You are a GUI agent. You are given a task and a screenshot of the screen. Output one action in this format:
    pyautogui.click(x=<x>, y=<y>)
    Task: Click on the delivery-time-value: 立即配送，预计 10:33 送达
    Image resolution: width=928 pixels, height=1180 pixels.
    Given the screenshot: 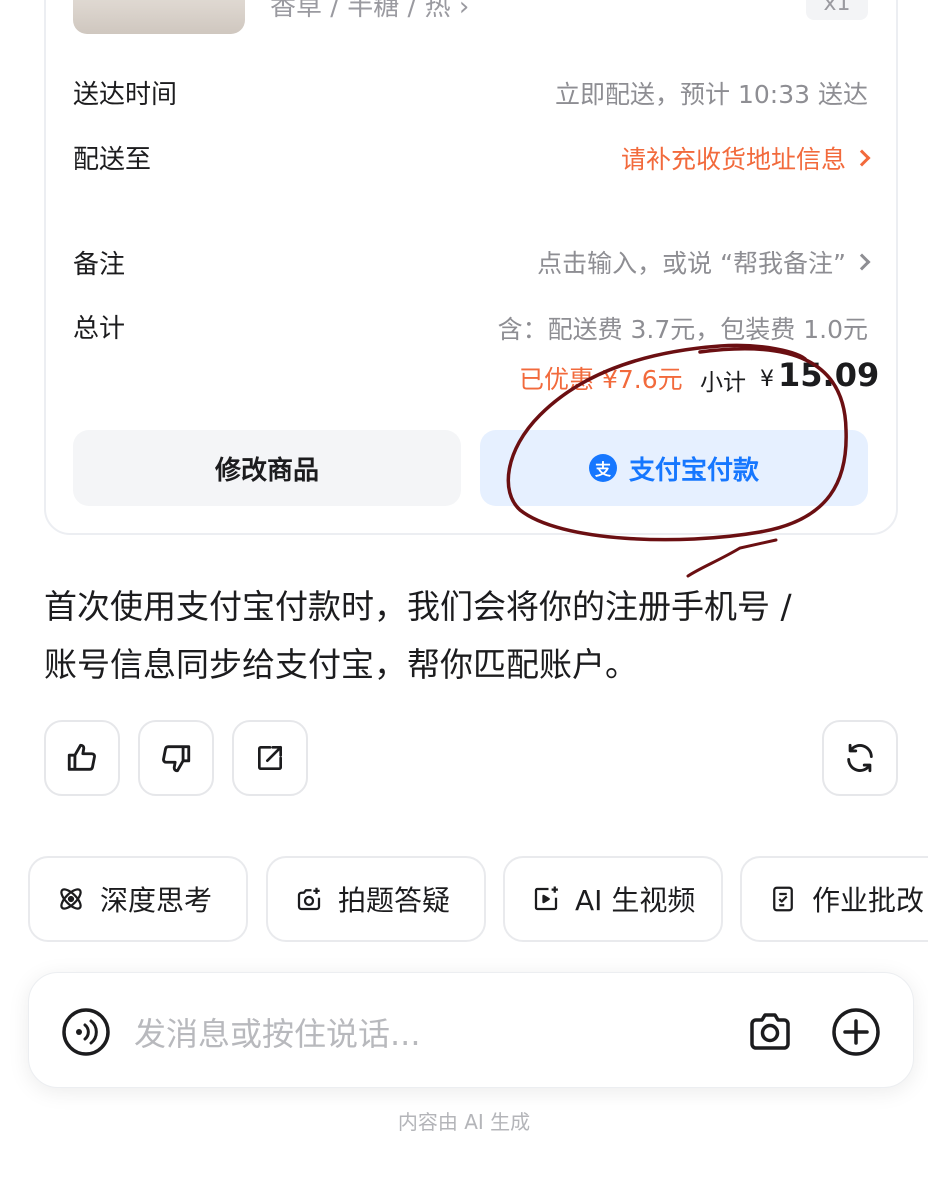 What is the action you would take?
    pyautogui.click(x=711, y=94)
    